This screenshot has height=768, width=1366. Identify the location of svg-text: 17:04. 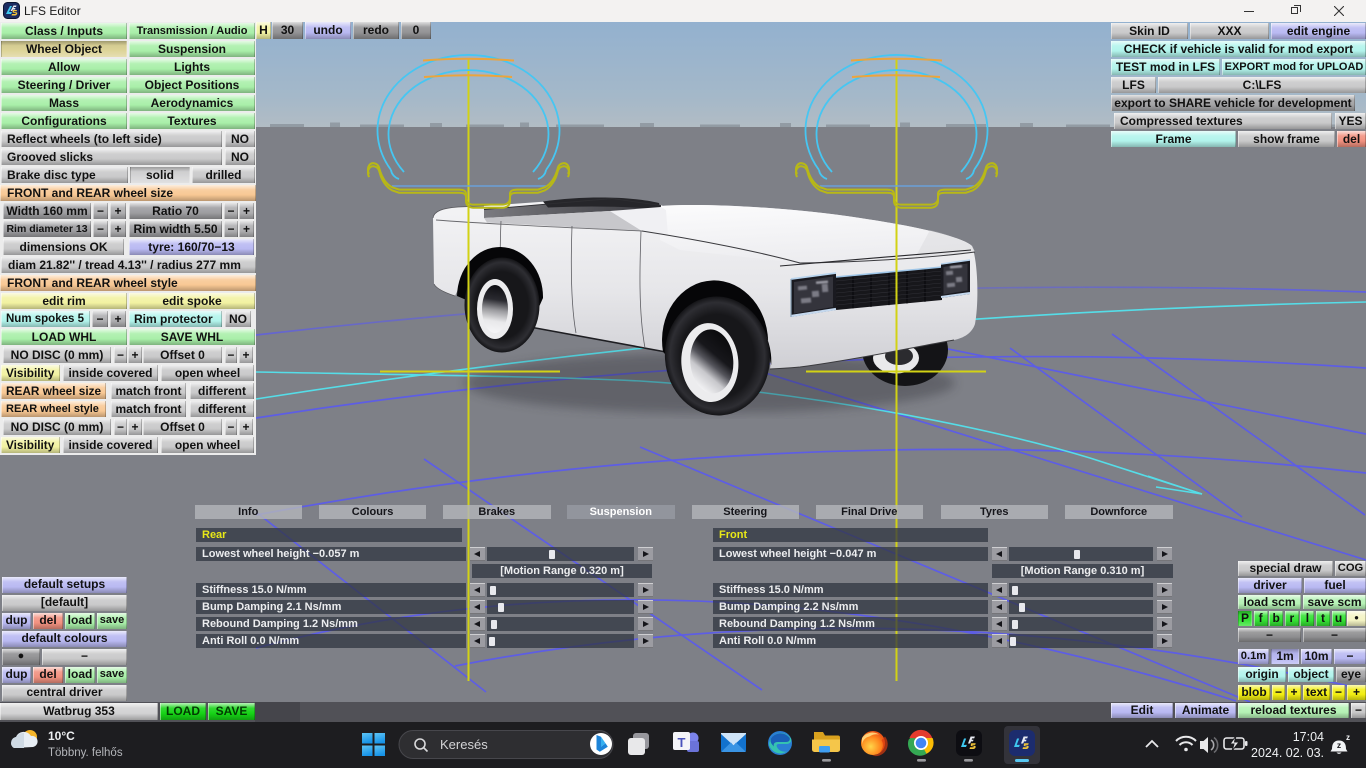
(1308, 737).